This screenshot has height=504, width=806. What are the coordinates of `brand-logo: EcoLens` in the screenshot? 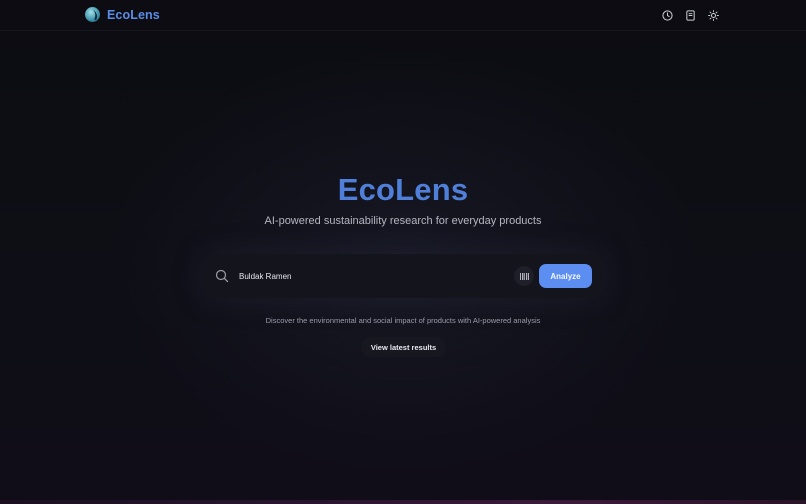 It's located at (122, 14).